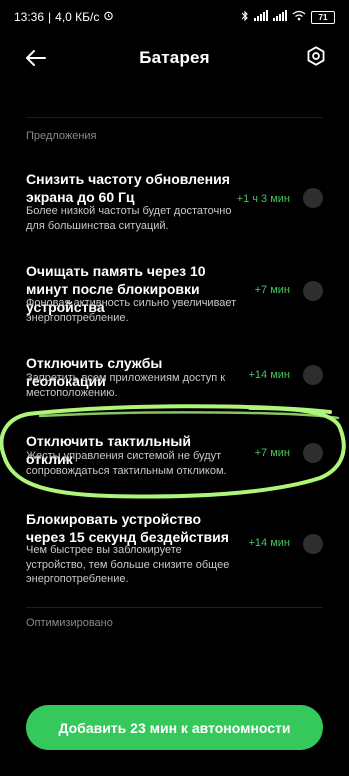 The image size is (349, 776). I want to click on app-header: Батарея, so click(174, 58).